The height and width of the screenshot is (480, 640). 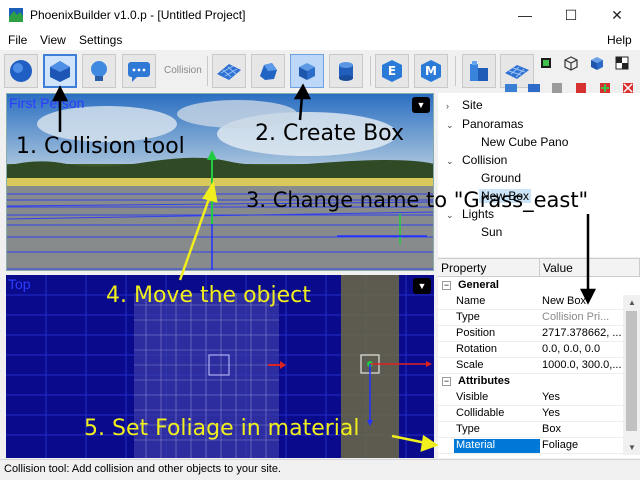 What do you see at coordinates (530, 350) in the screenshot?
I see `property-row-rotation: Rotation 0.0, 0.0, 0.0` at bounding box center [530, 350].